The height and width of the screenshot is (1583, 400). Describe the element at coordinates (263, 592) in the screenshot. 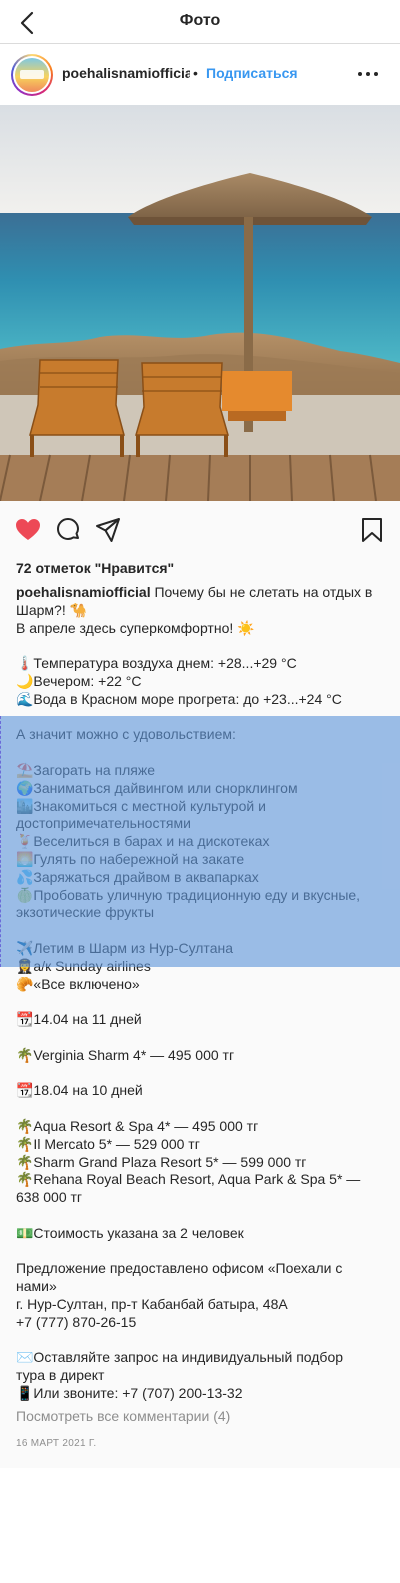

I see `caption-first-line-text: Почему бы не слетать на отдых в` at that location.